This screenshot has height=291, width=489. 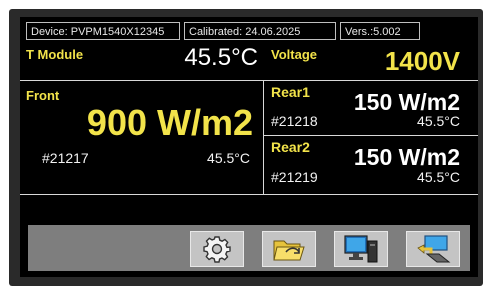 What do you see at coordinates (249, 80) in the screenshot?
I see `divider-top` at bounding box center [249, 80].